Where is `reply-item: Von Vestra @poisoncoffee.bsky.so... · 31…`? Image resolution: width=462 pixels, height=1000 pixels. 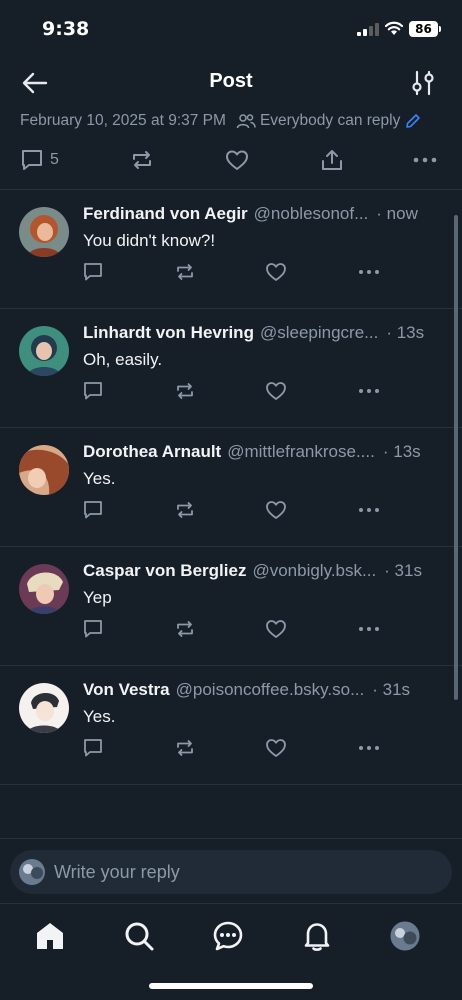 reply-item: Von Vestra @poisoncoffee.bsky.so... · 31… is located at coordinates (231, 725).